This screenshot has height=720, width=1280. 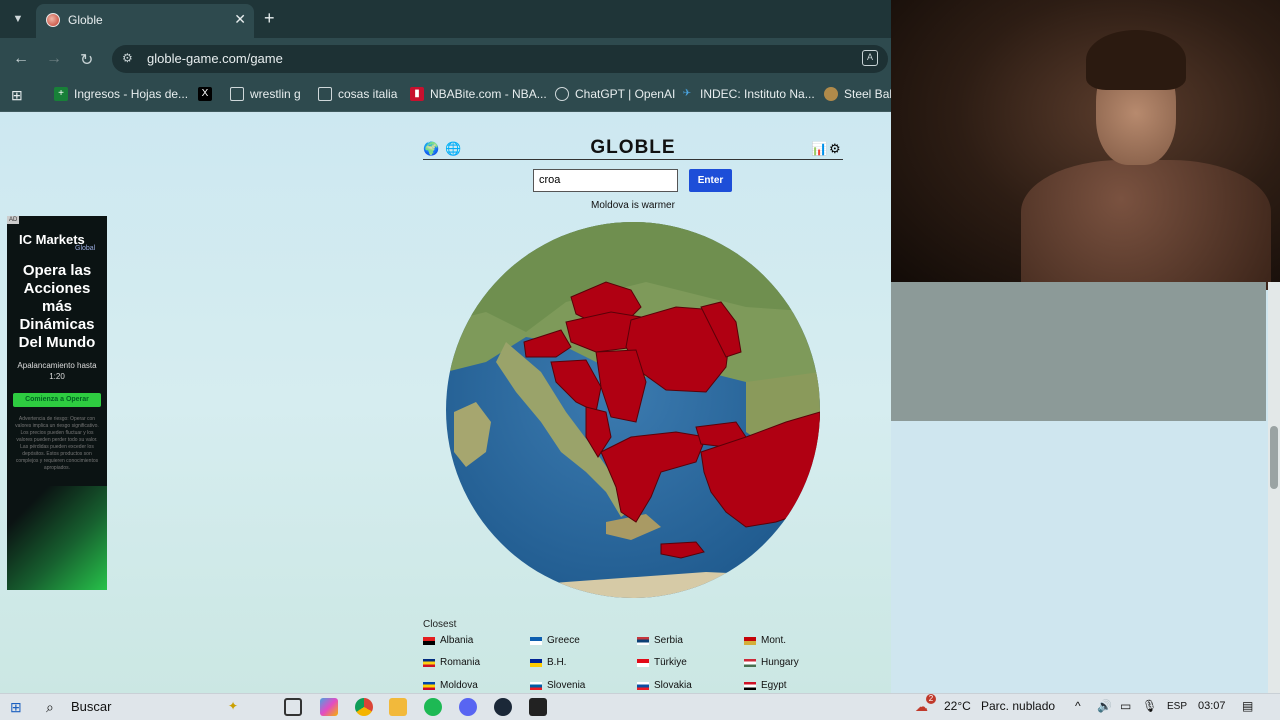 What do you see at coordinates (468, 707) in the screenshot?
I see `discord-icon` at bounding box center [468, 707].